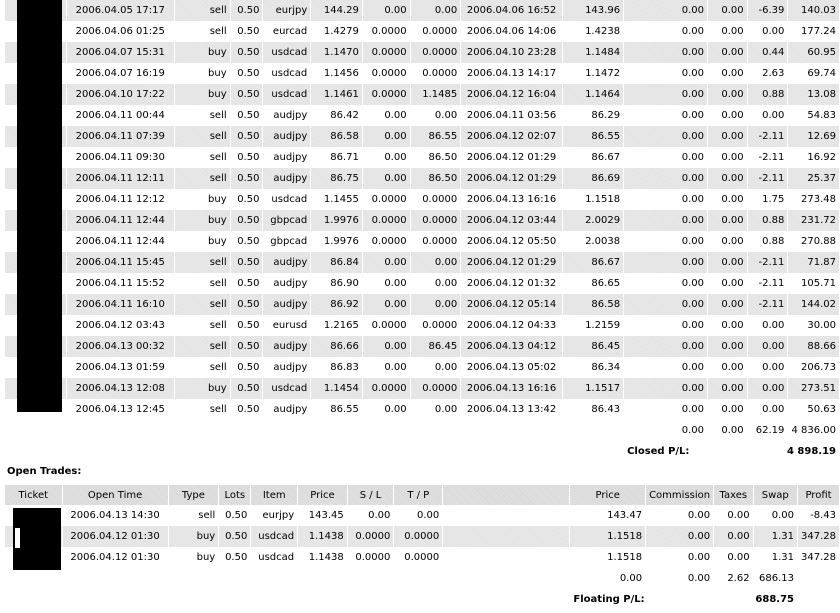  I want to click on tp-cell: 1.1485, so click(435, 94).